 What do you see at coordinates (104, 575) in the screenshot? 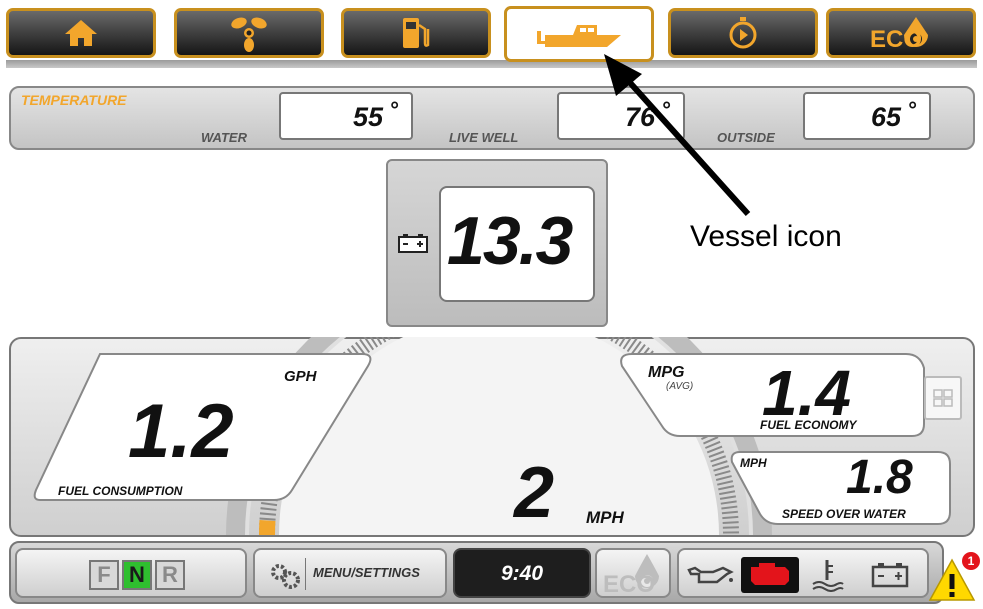
I see `gear-forward: F` at bounding box center [104, 575].